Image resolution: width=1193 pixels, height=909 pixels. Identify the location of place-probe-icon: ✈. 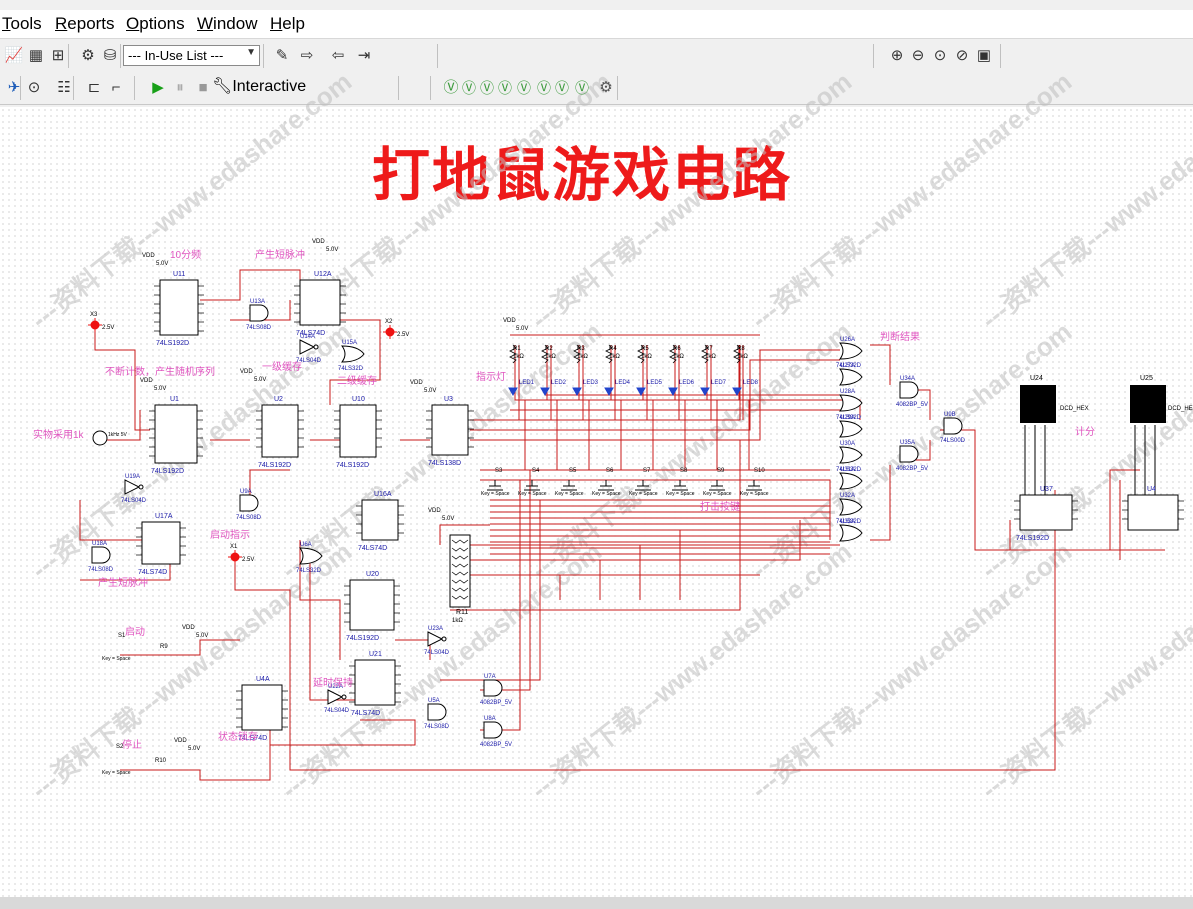
(14, 88).